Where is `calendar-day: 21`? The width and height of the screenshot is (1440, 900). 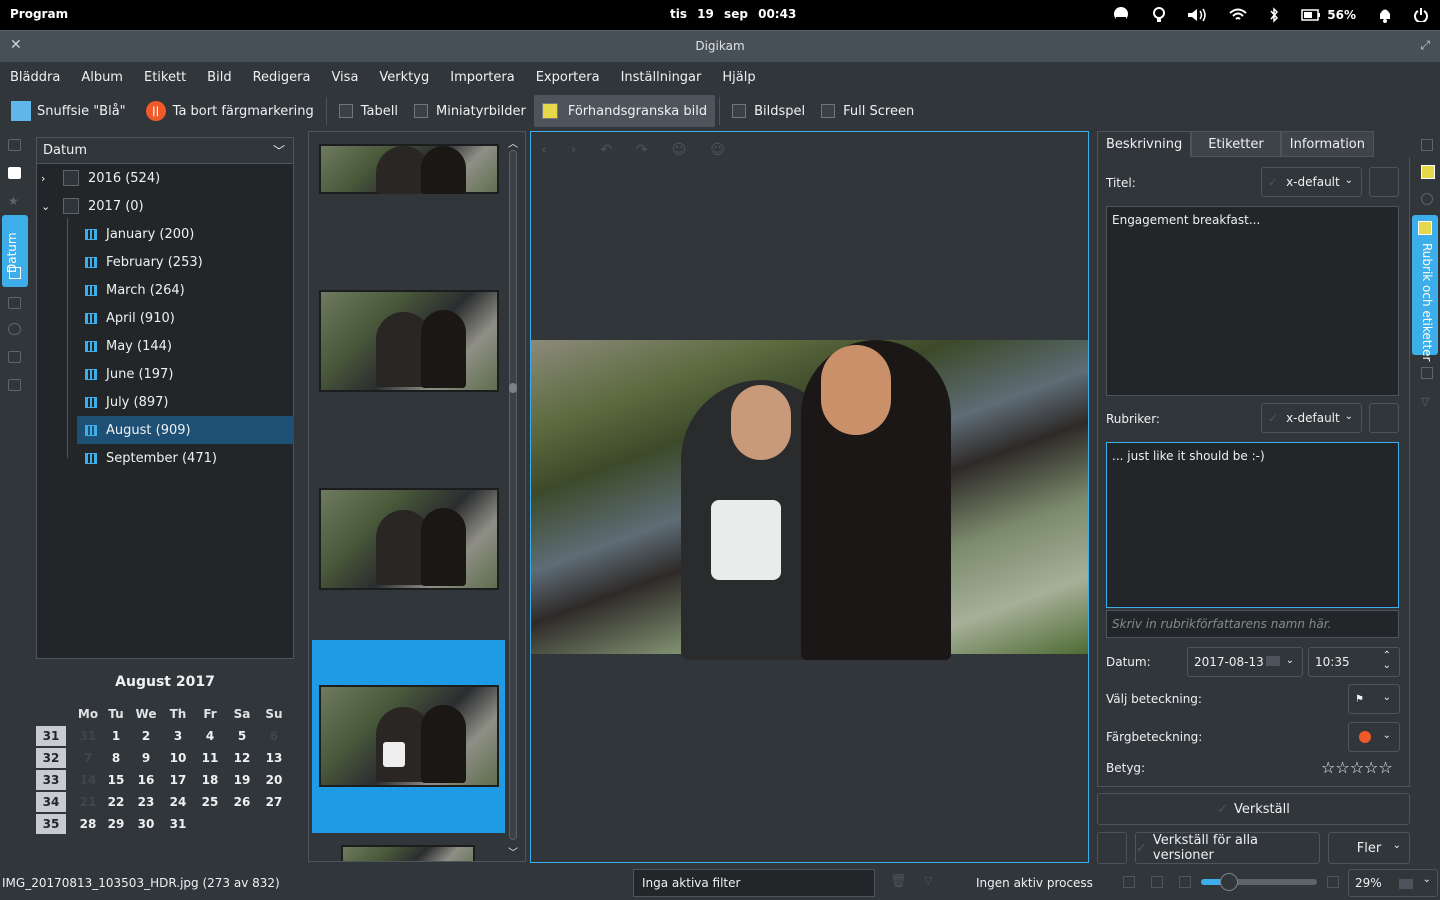 calendar-day: 21 is located at coordinates (88, 802).